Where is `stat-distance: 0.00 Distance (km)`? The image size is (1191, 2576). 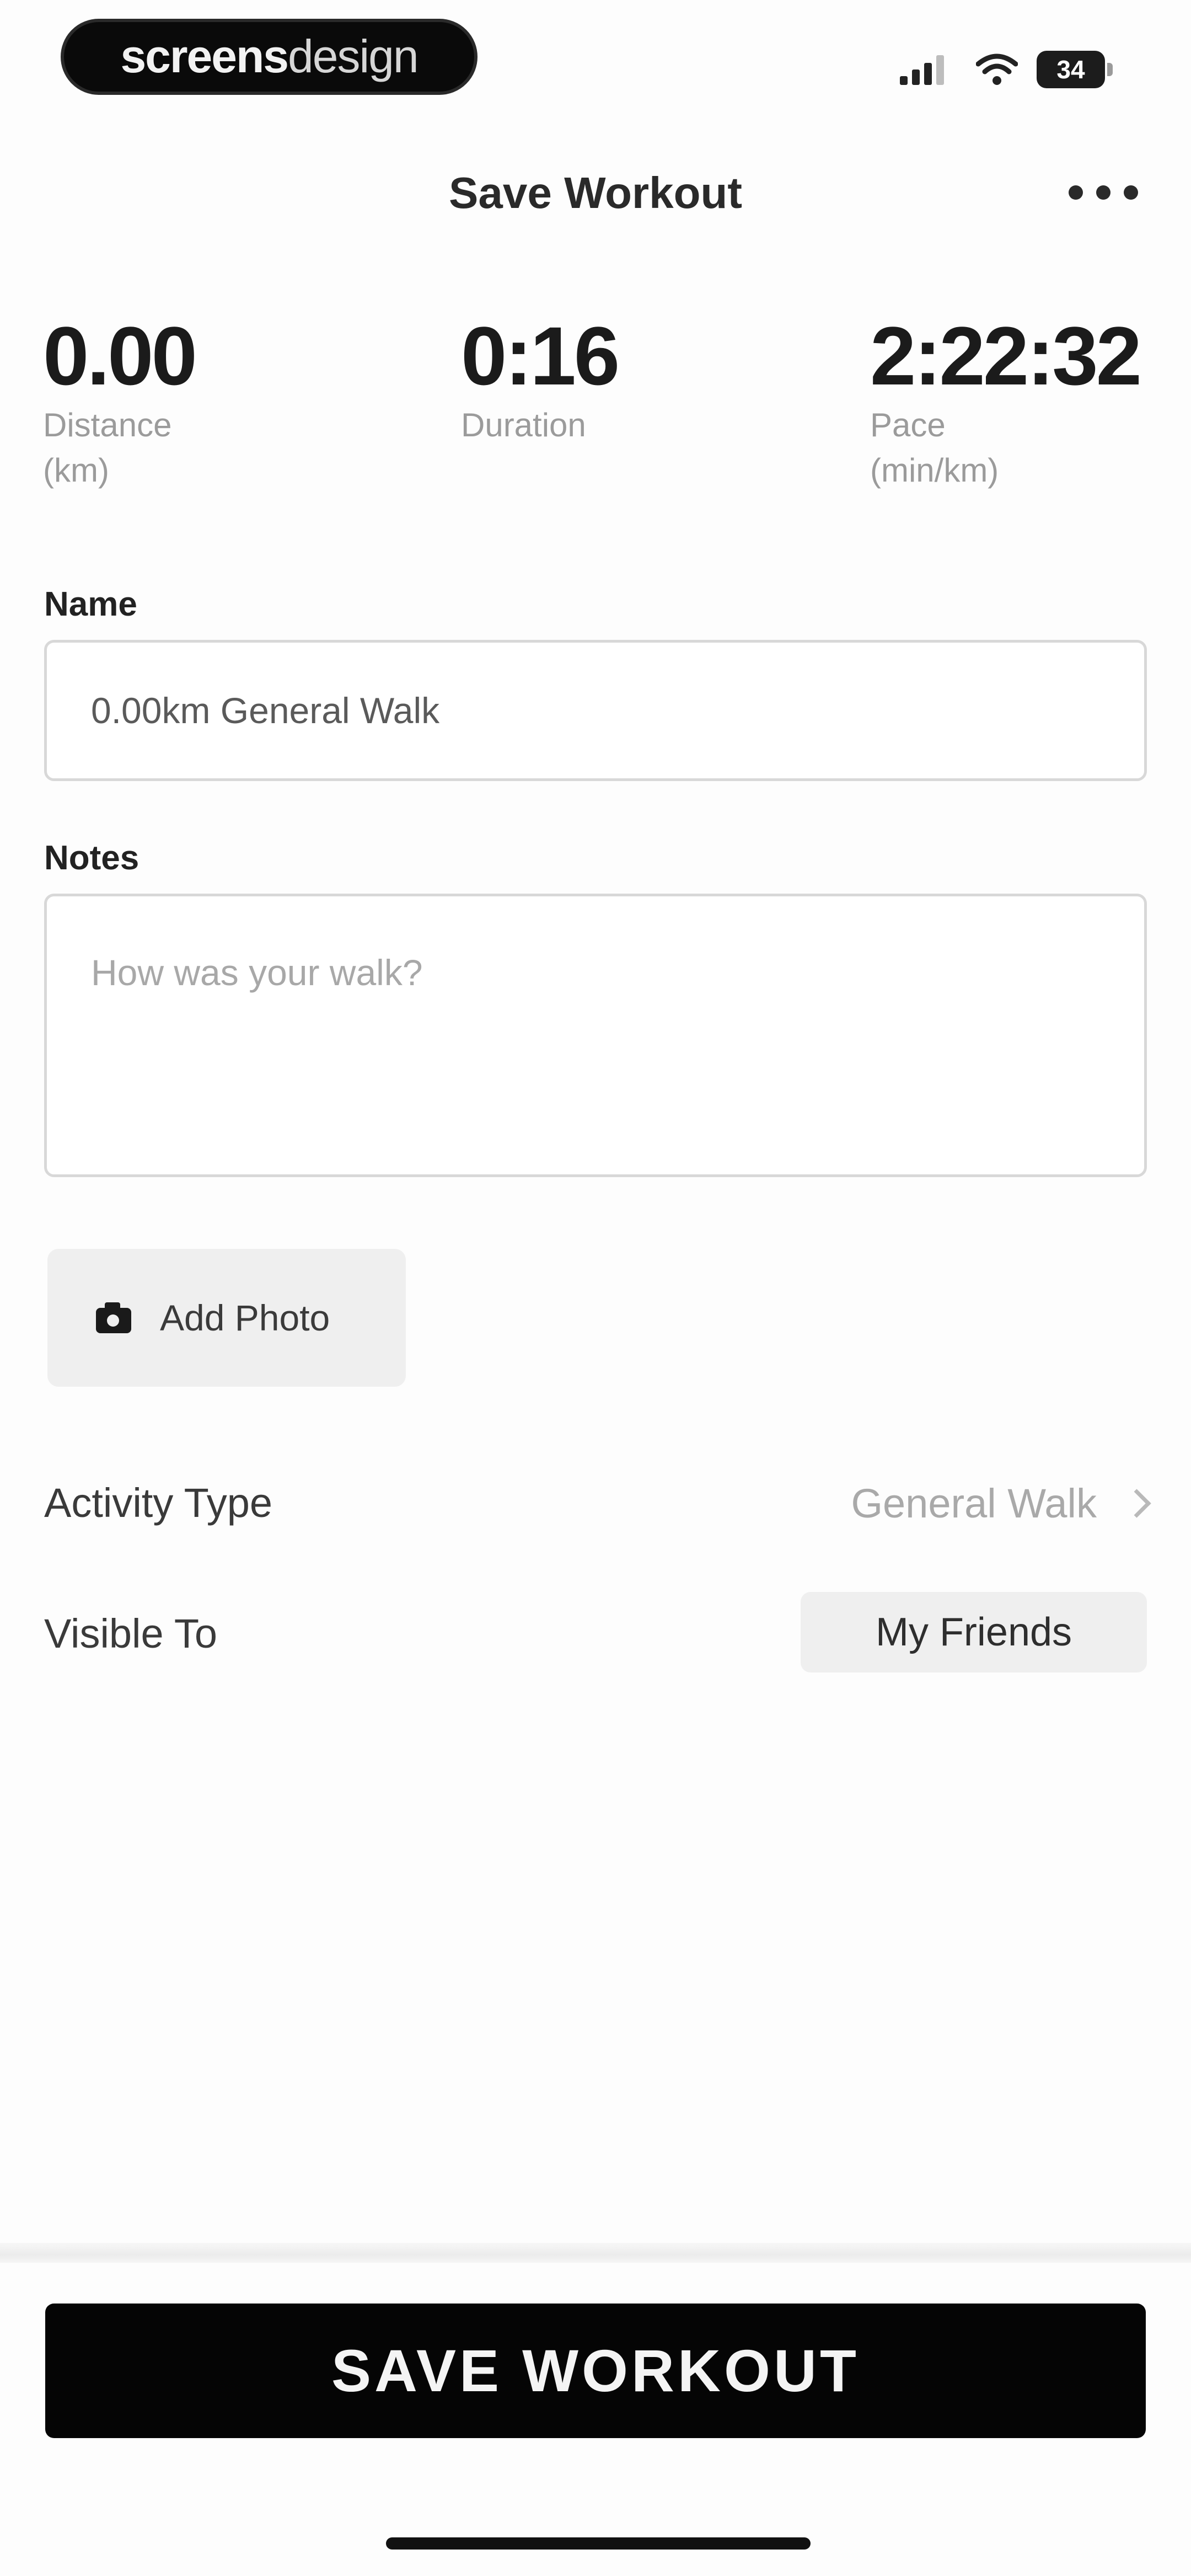 stat-distance: 0.00 Distance (km) is located at coordinates (134, 401).